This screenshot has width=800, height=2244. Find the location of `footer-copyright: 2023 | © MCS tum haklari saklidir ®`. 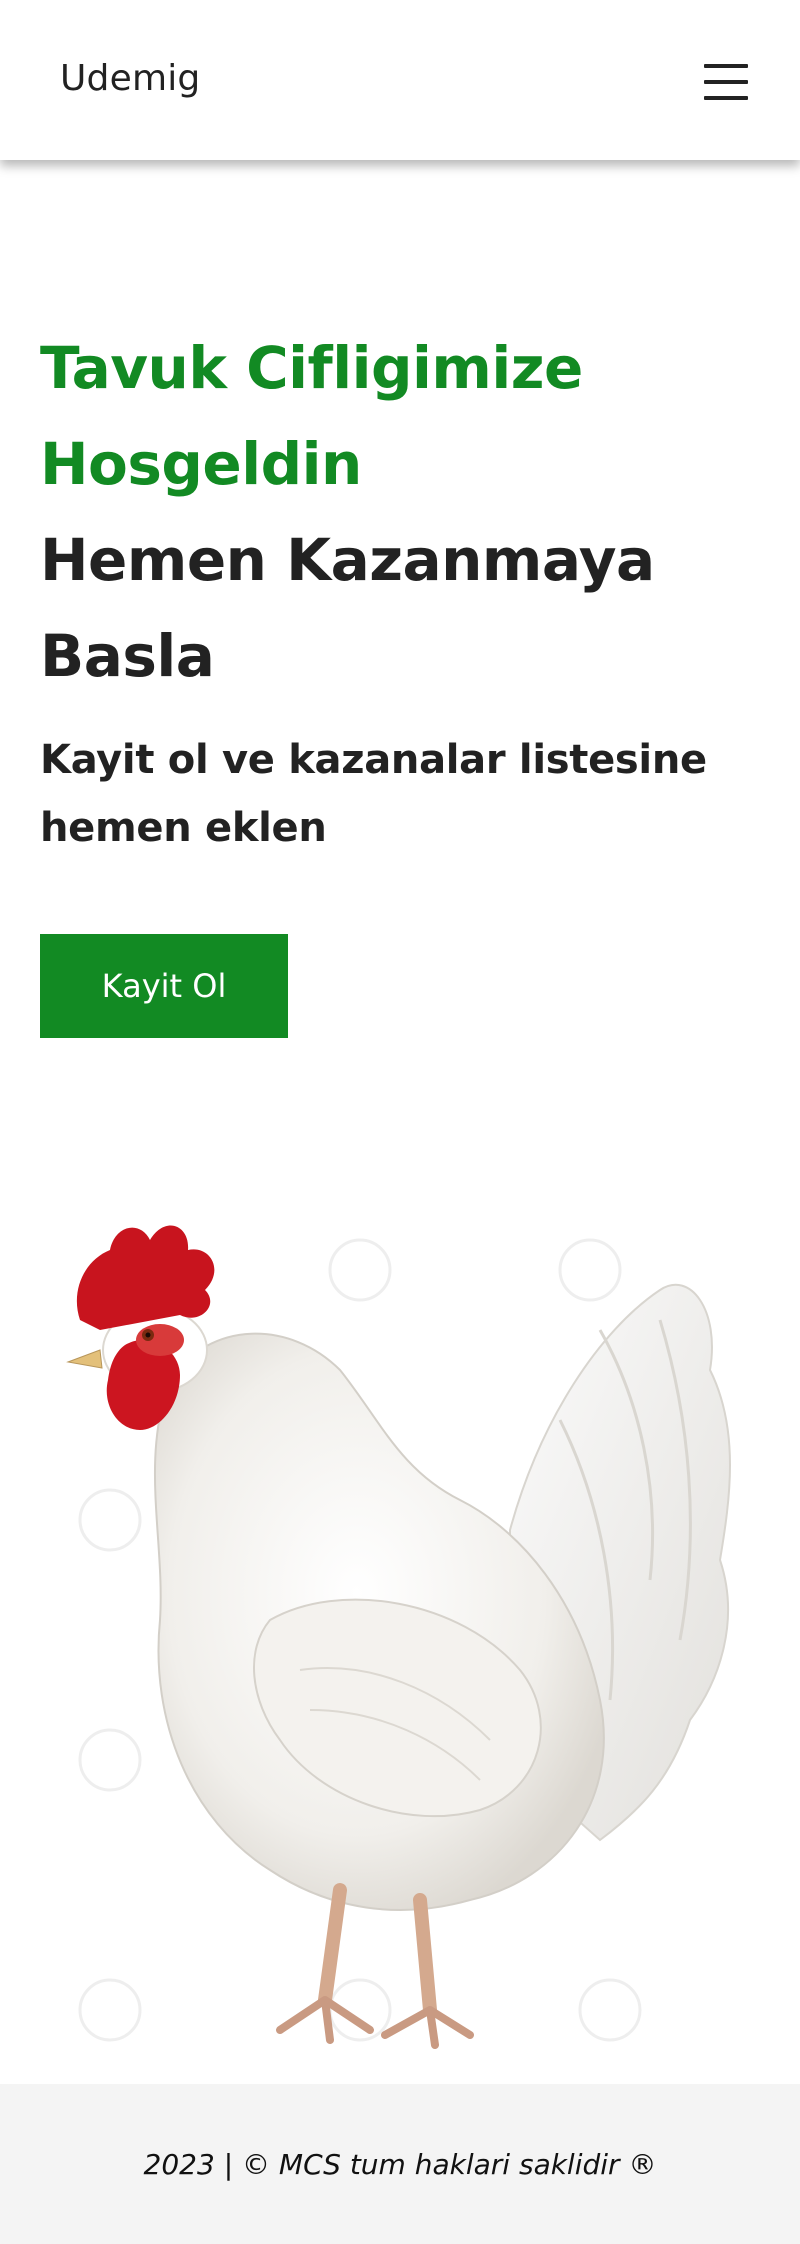

footer-copyright: 2023 | © MCS tum haklari saklidir ® is located at coordinates (400, 2164).